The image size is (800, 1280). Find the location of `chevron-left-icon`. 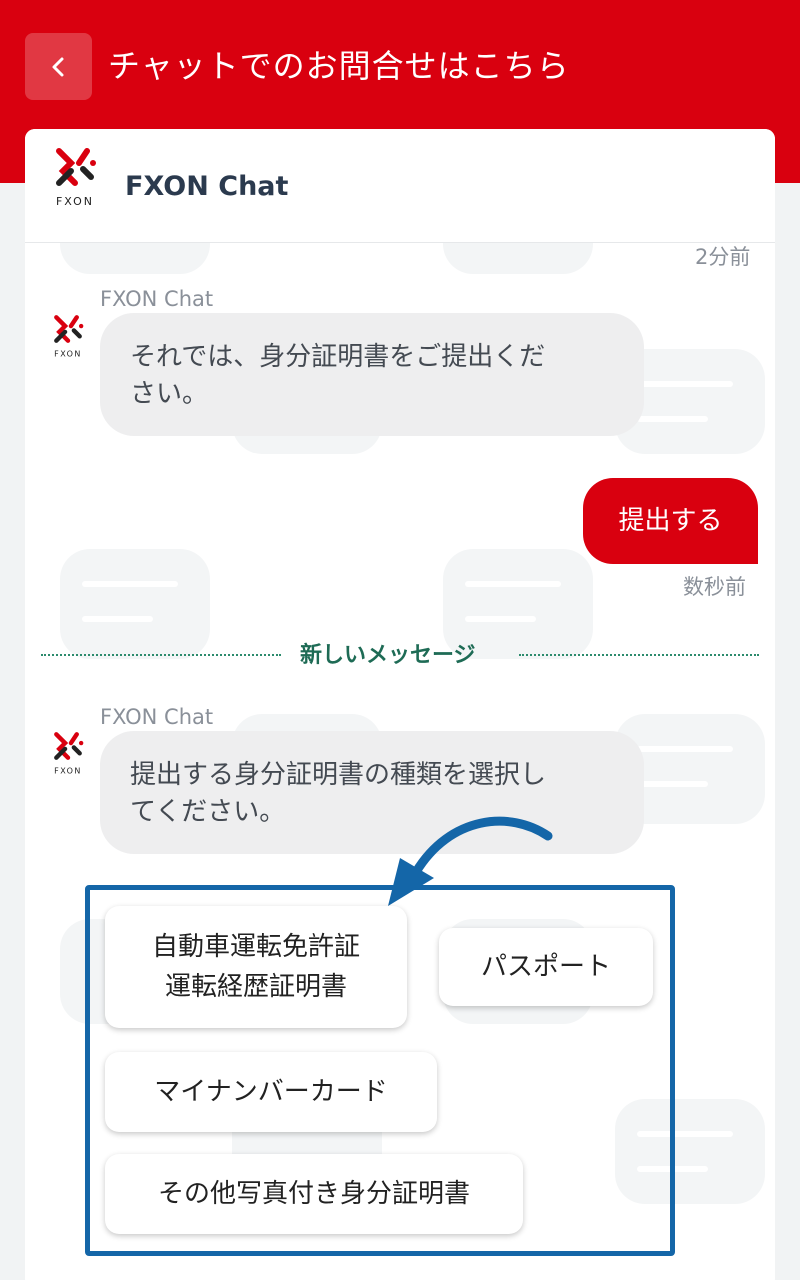

chevron-left-icon is located at coordinates (57, 66).